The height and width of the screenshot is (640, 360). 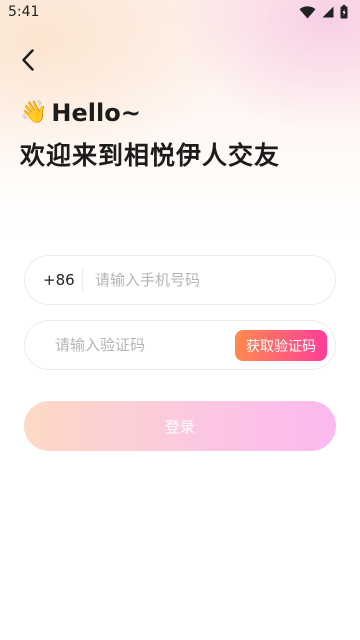 What do you see at coordinates (180, 426) in the screenshot?
I see `login-button: 登录` at bounding box center [180, 426].